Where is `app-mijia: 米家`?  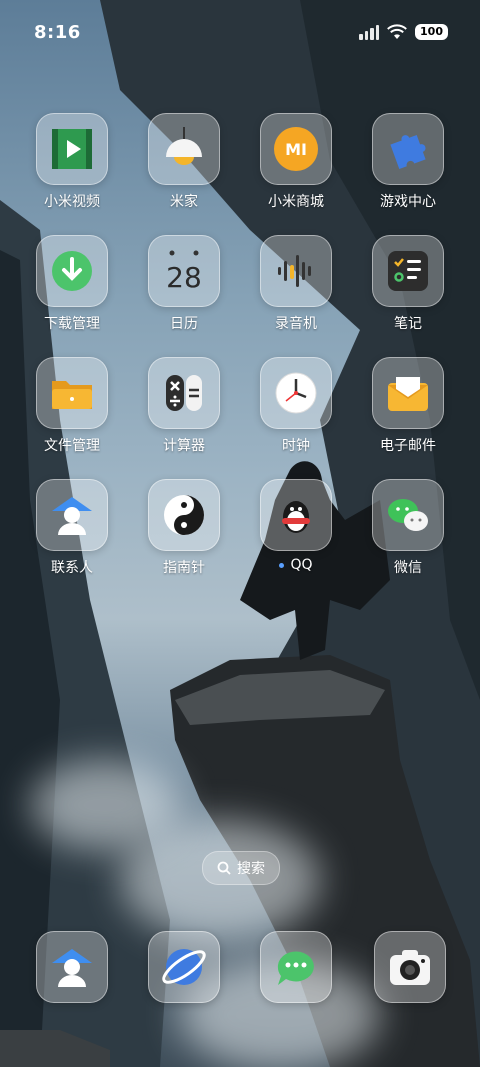
app-mijia: 米家 is located at coordinates (184, 169).